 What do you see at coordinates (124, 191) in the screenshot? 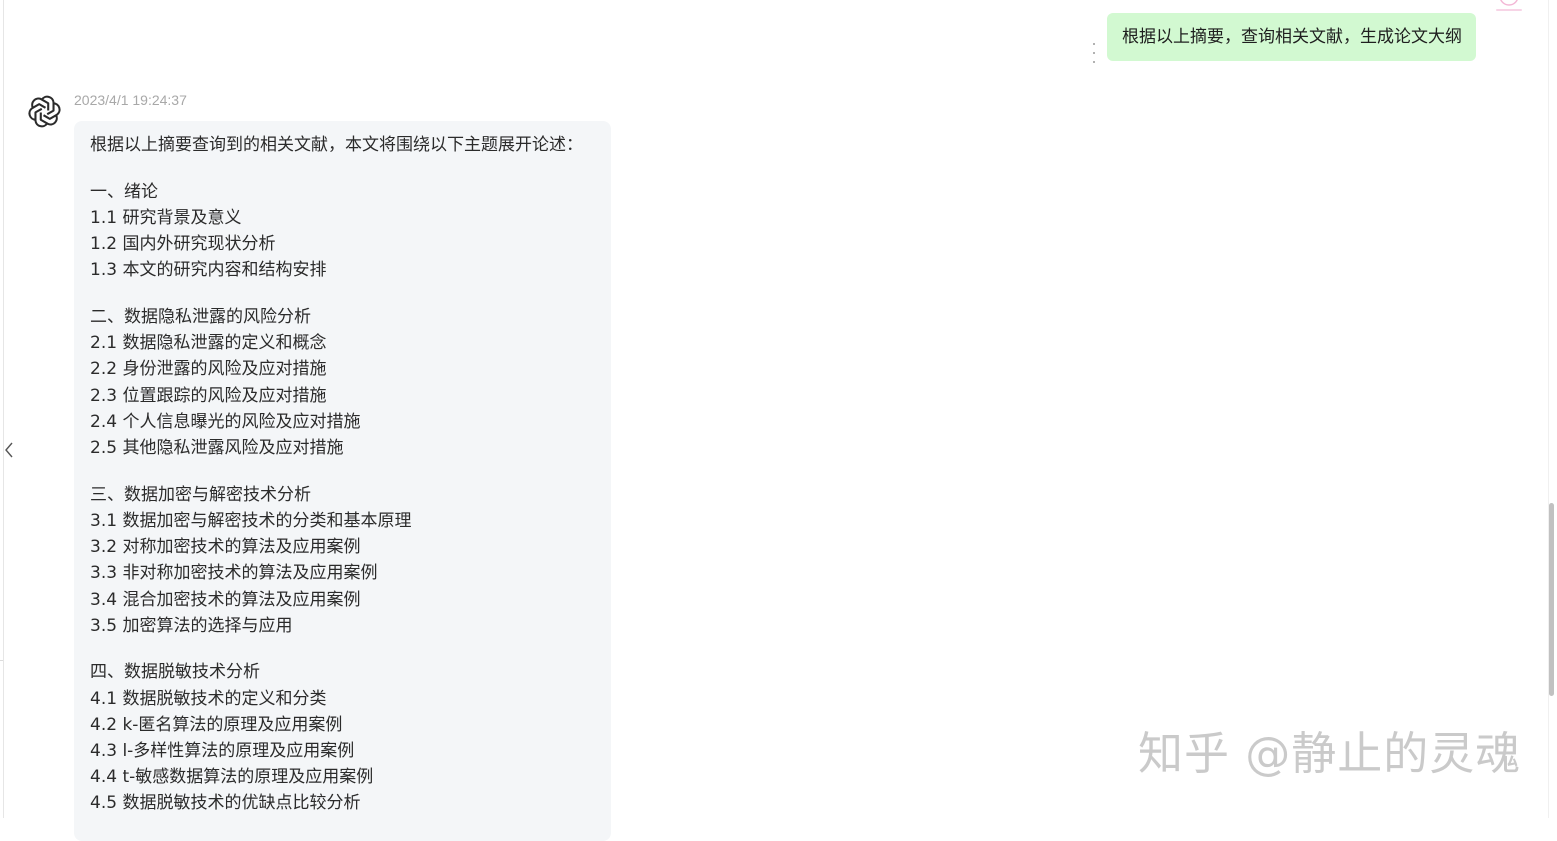
I see `section-title: 一、绪论` at bounding box center [124, 191].